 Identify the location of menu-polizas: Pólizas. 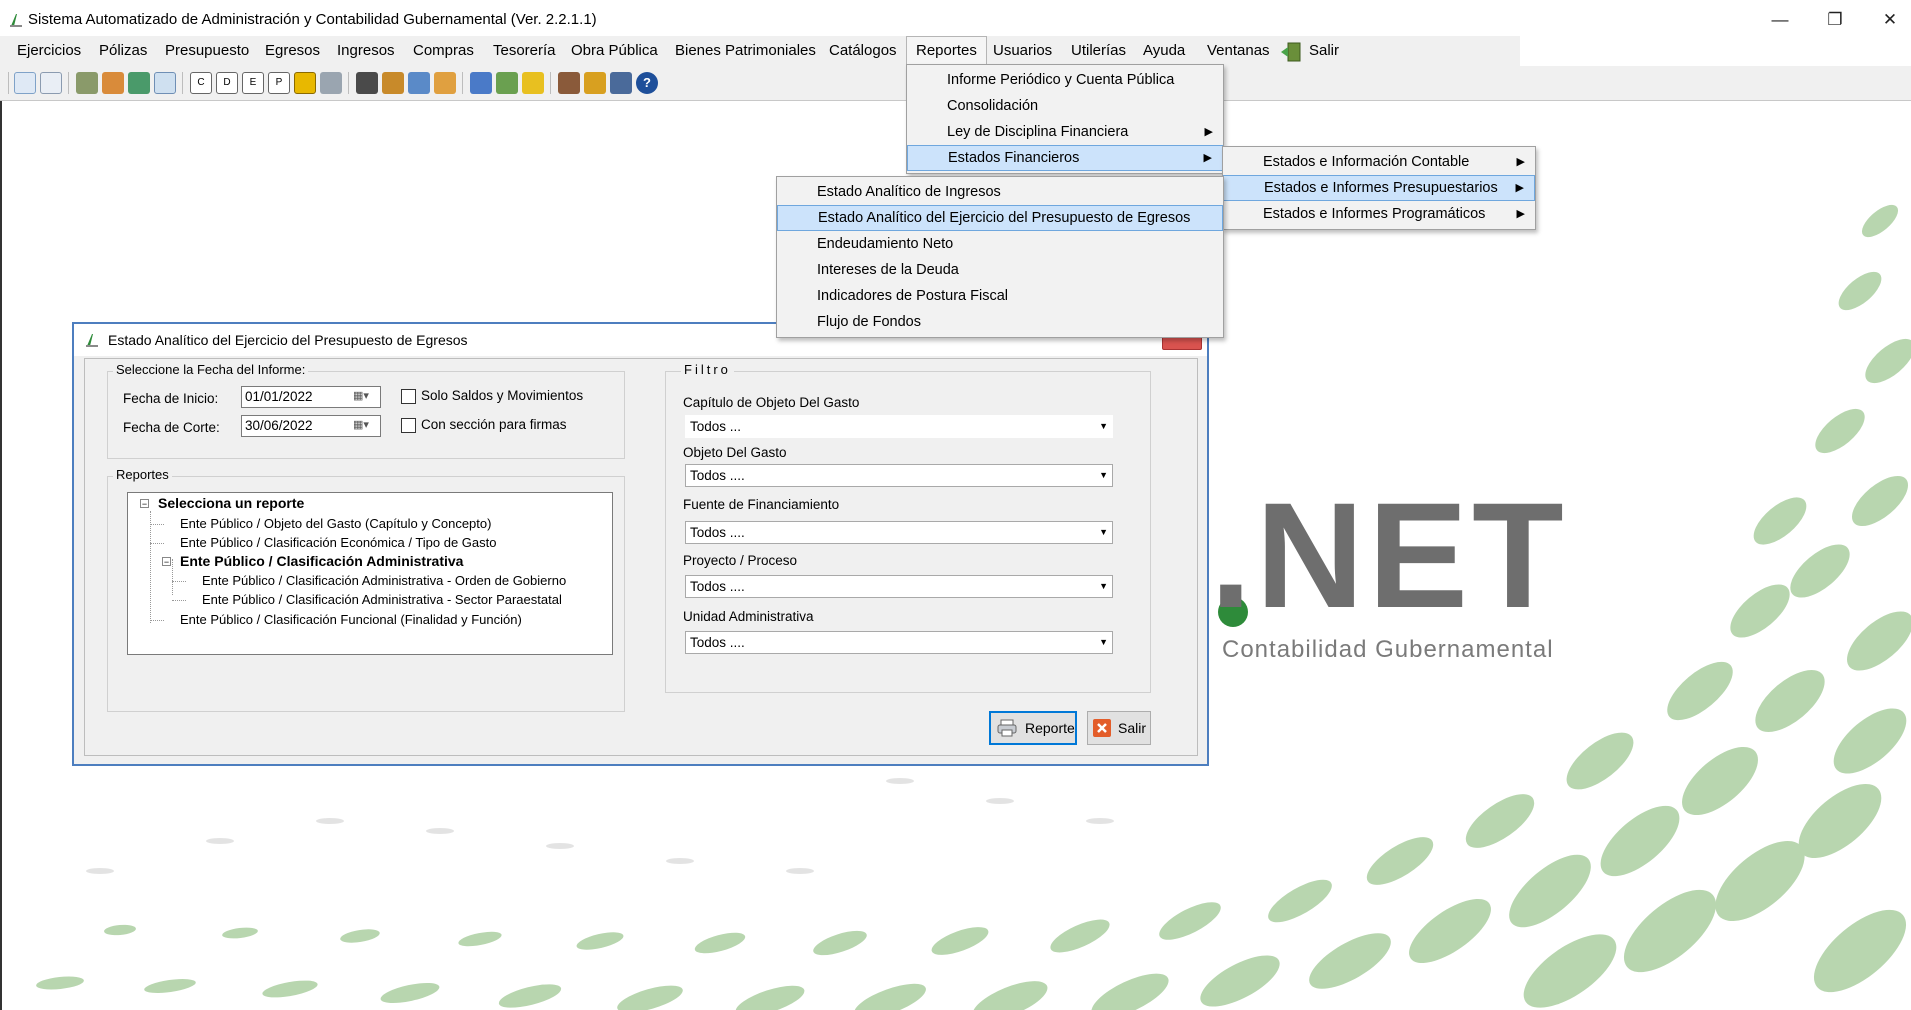
(123, 51).